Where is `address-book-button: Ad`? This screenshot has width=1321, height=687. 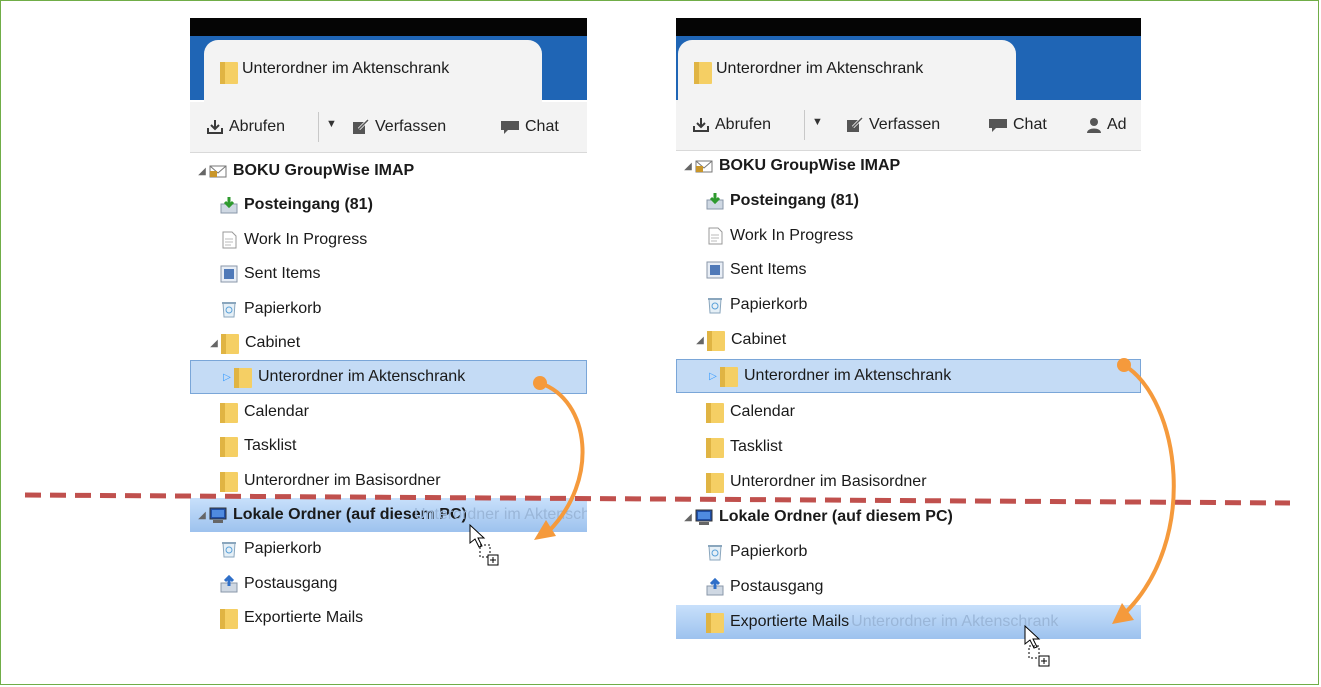 address-book-button: Ad is located at coordinates (1106, 125).